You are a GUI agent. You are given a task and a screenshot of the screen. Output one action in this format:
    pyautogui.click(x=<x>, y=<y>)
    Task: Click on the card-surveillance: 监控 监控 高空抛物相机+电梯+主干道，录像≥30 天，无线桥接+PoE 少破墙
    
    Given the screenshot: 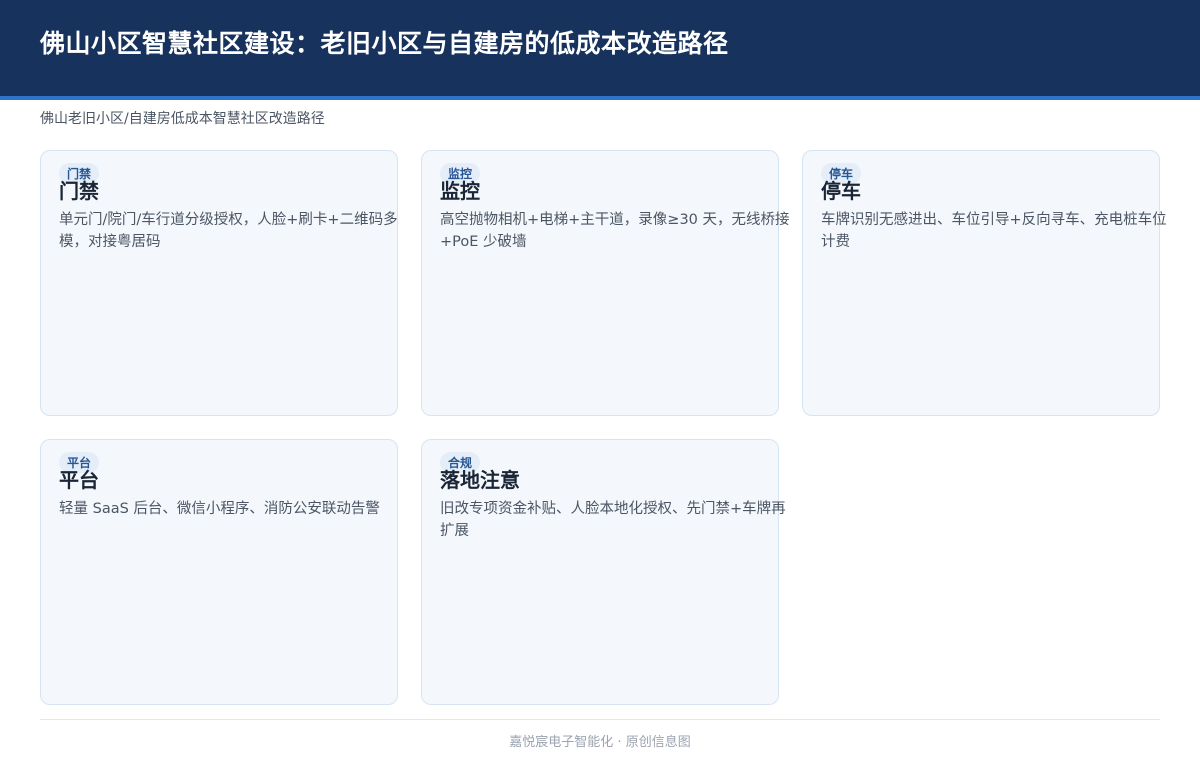 What is the action you would take?
    pyautogui.click(x=605, y=283)
    